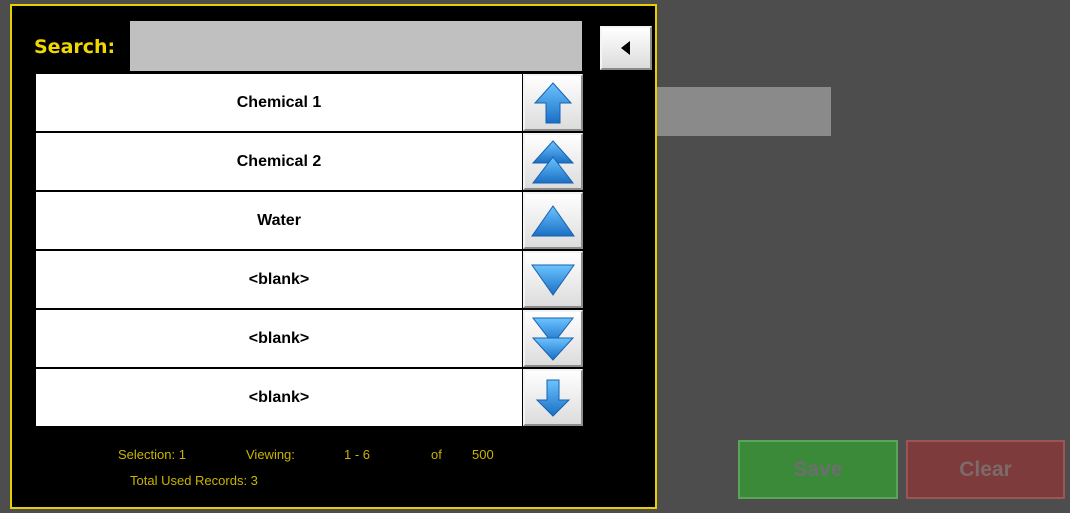  Describe the element at coordinates (985, 469) in the screenshot. I see `clear-button: Clear` at that location.